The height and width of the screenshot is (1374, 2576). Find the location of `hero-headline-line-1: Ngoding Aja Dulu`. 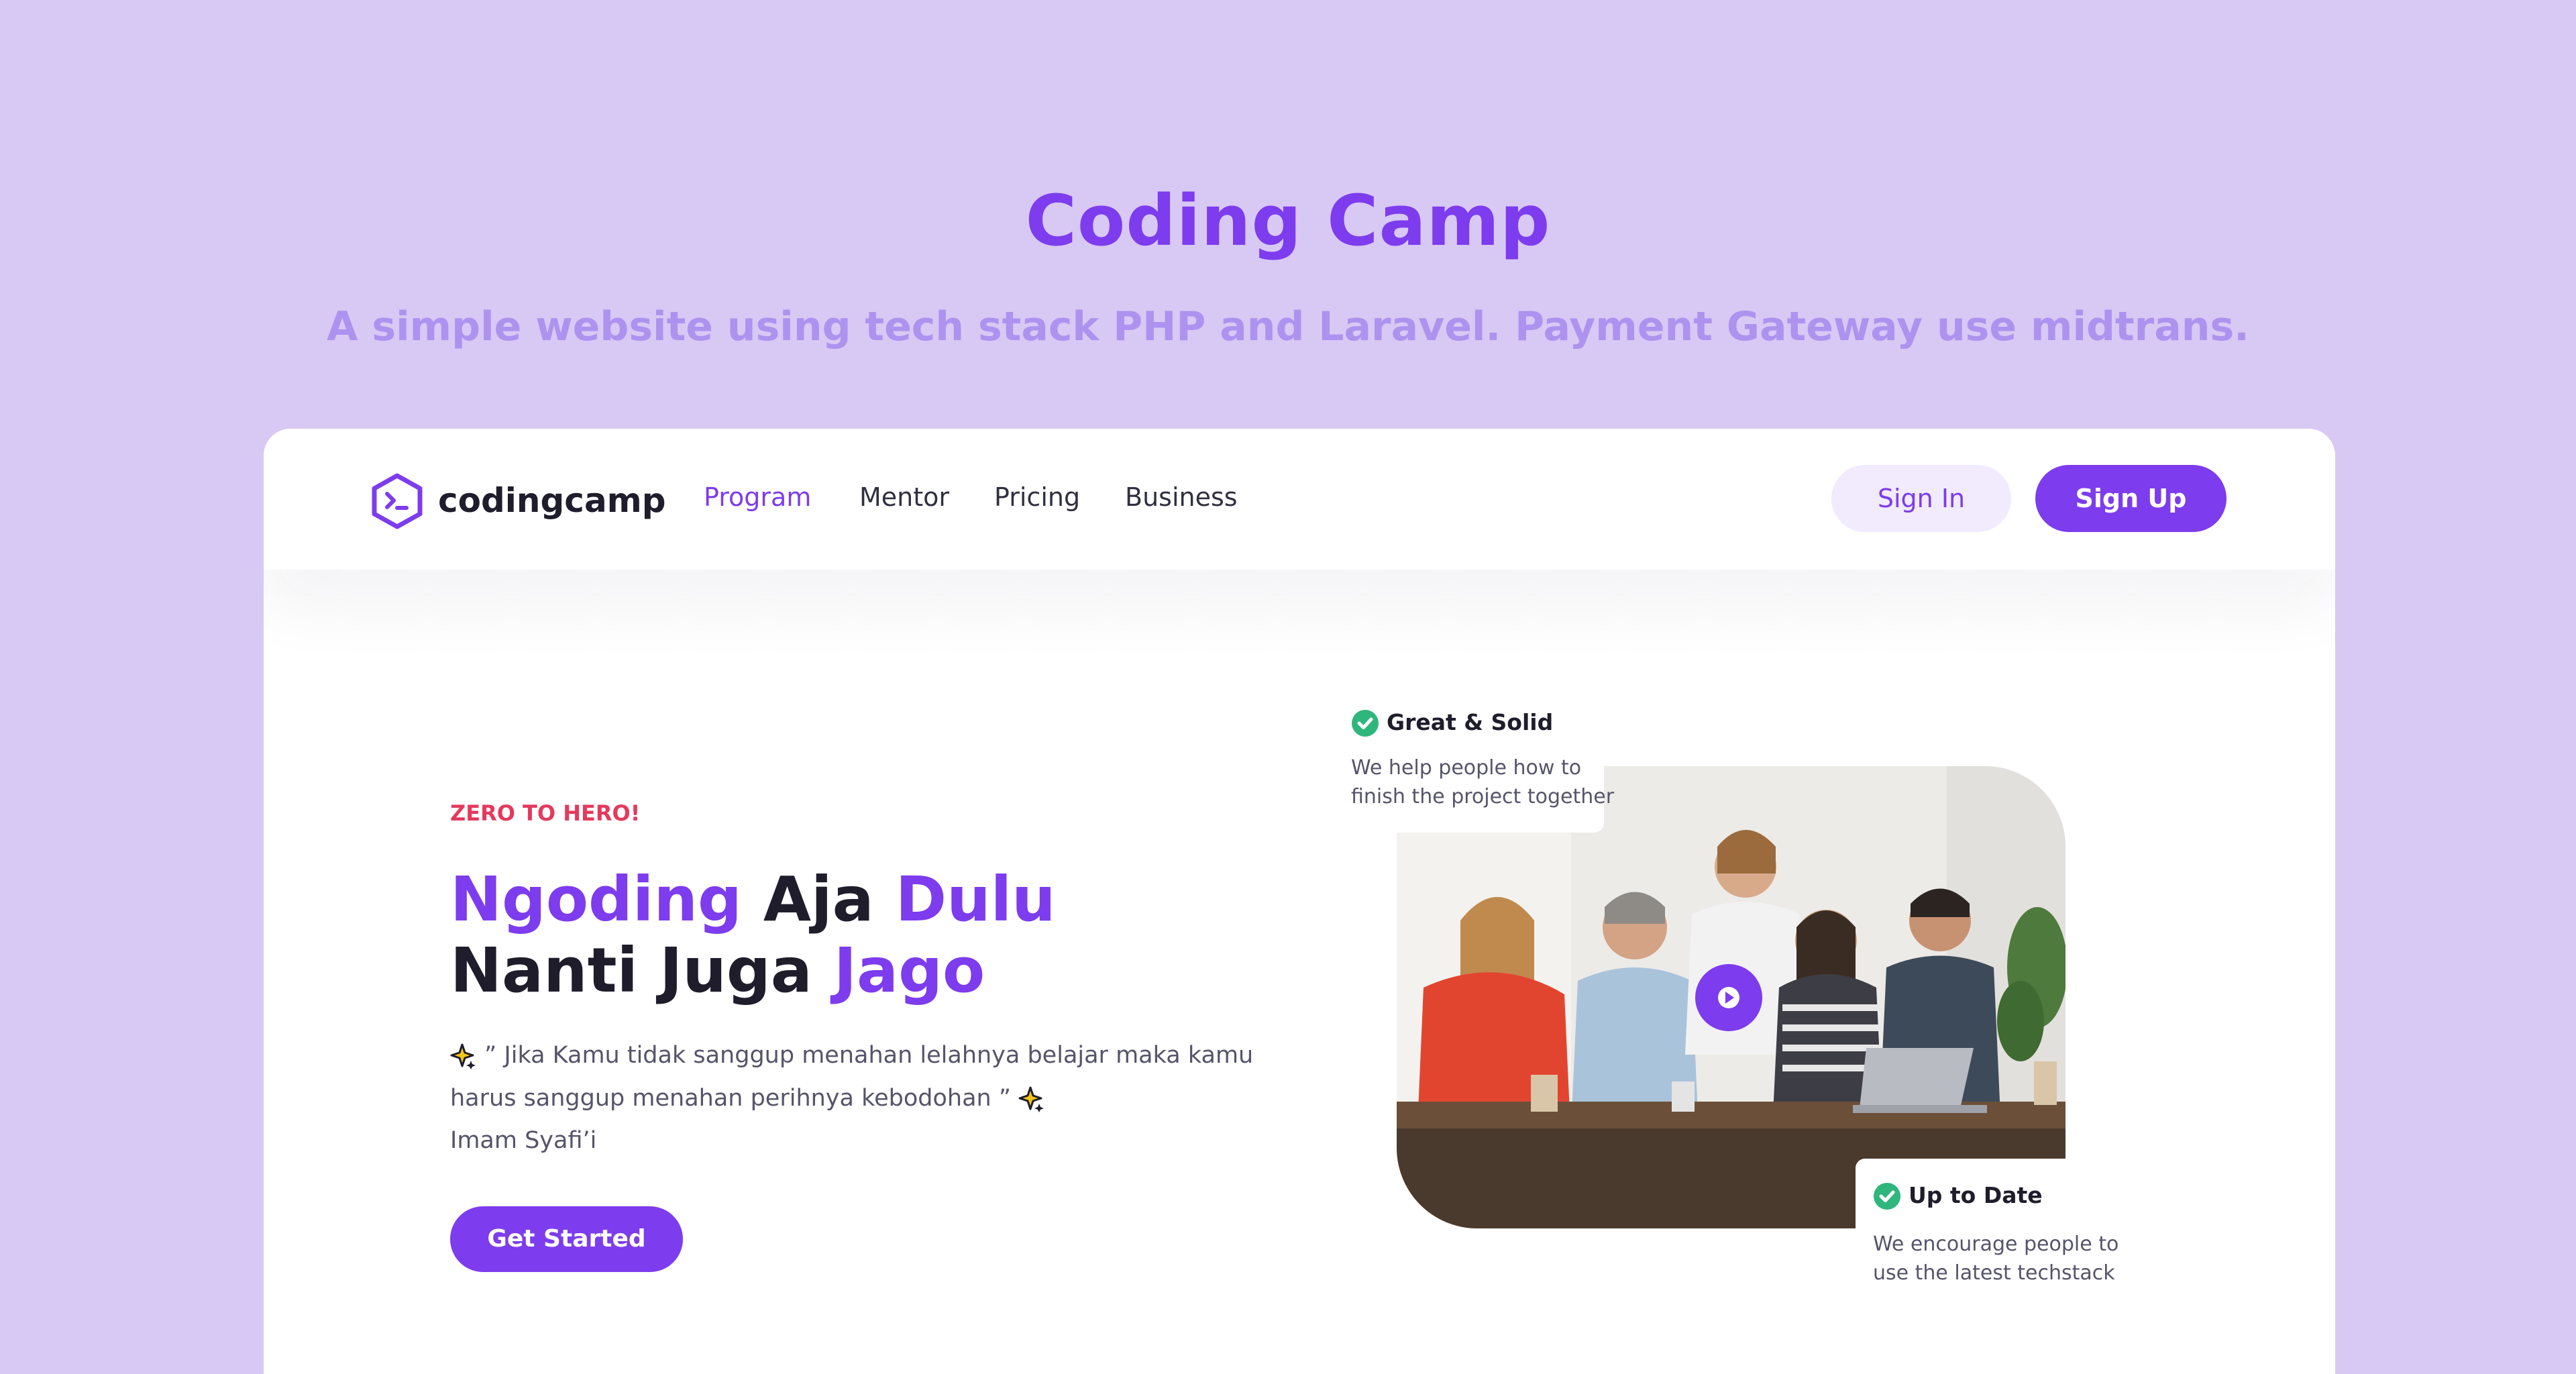

hero-headline-line-1: Ngoding Aja Dulu is located at coordinates (753, 900).